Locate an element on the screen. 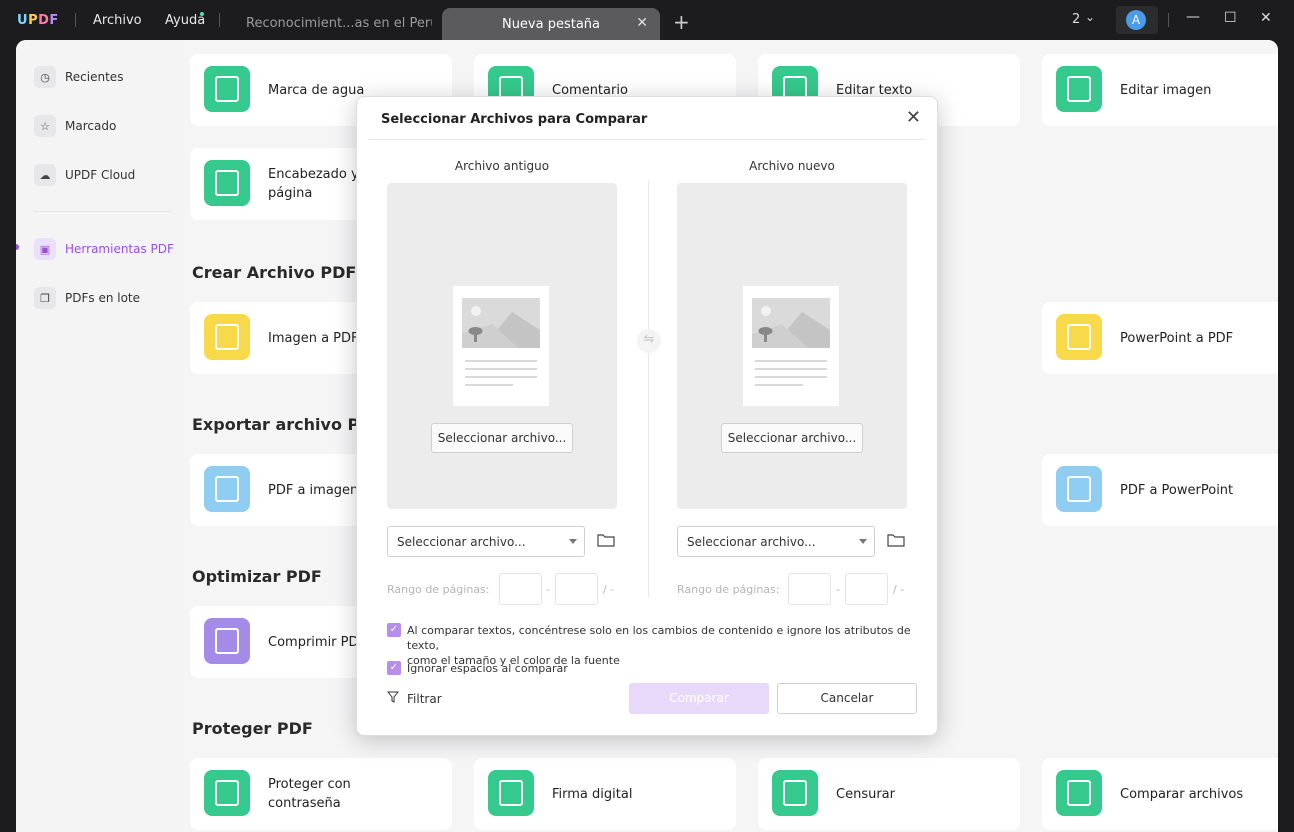 The width and height of the screenshot is (1294, 832). sidebar-item-herramientas: ▣ Herramientas PDF is located at coordinates (104, 249).